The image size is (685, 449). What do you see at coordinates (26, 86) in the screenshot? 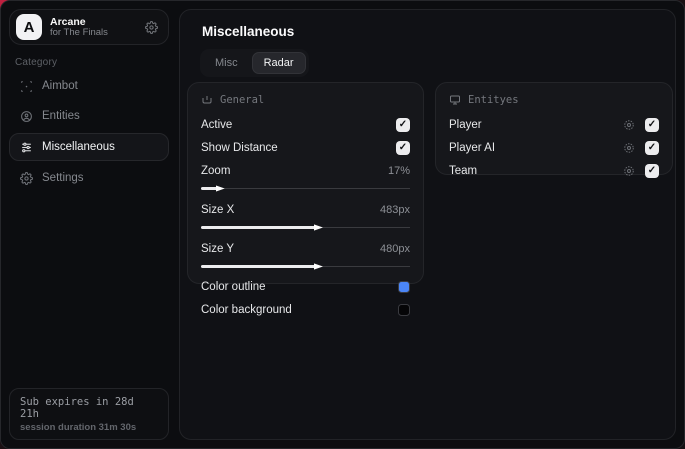
I see `crosshair-icon` at bounding box center [26, 86].